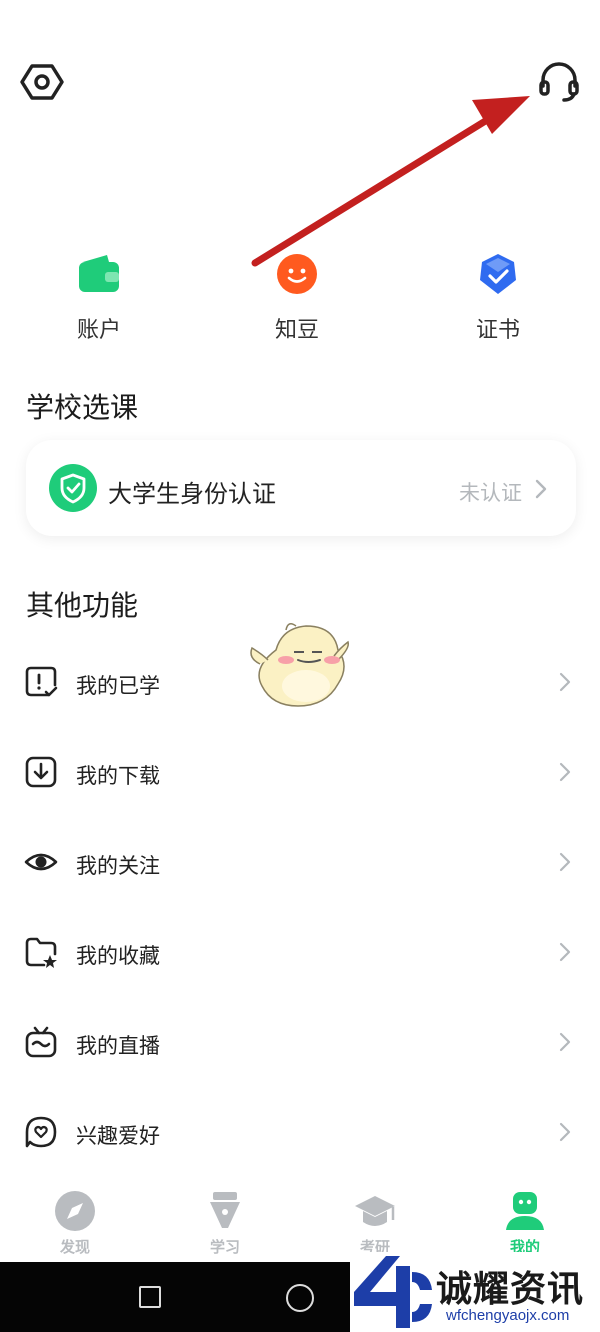  Describe the element at coordinates (82, 407) in the screenshot. I see `school-section-title: 学校选课` at that location.